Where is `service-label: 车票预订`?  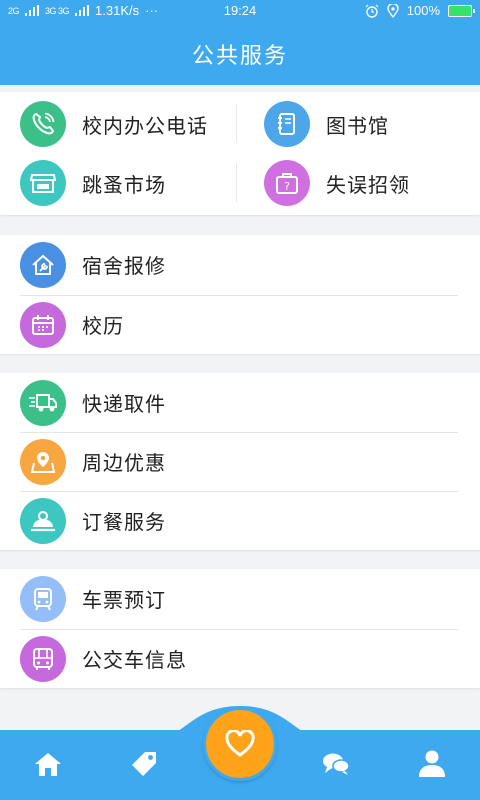 service-label: 车票预订 is located at coordinates (124, 600).